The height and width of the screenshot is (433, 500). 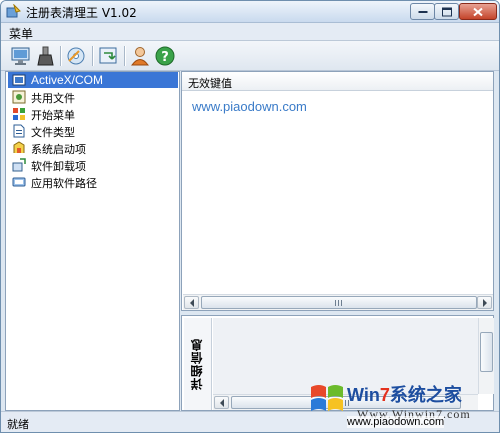 I want to click on results-horizontal-scrollbar, so click(x=338, y=302).